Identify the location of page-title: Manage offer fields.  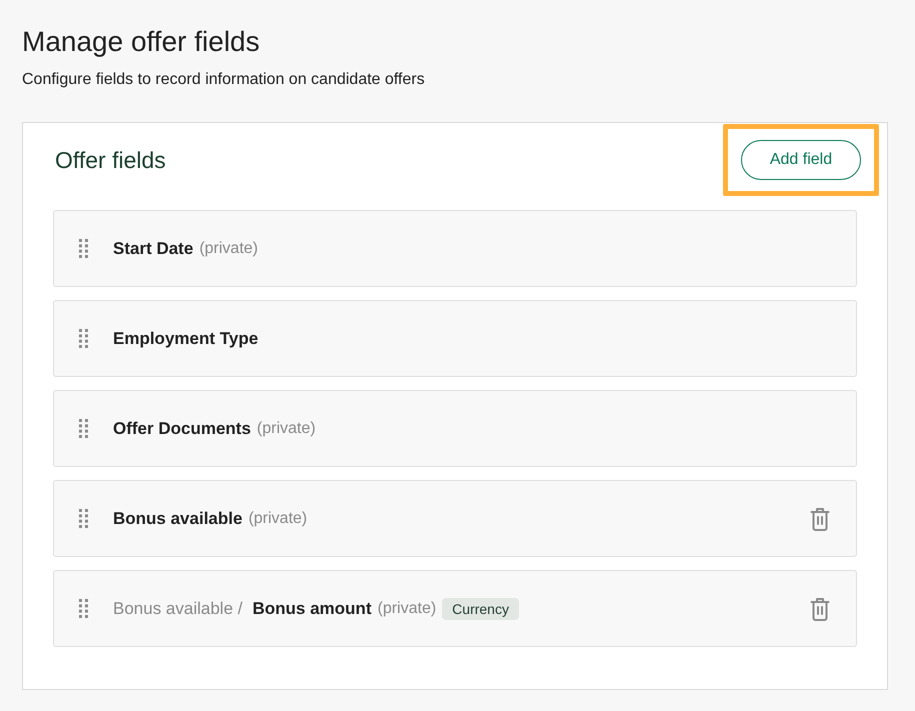
(141, 42).